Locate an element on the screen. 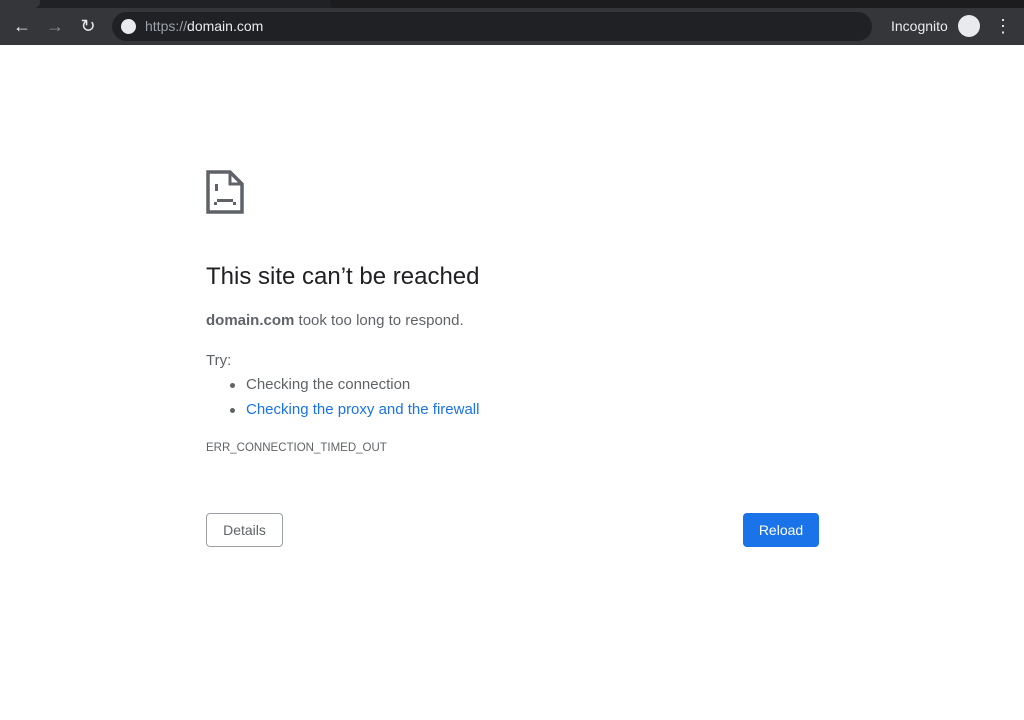 This screenshot has height=720, width=1024. more-vert-icon: ⋮ is located at coordinates (1003, 27).